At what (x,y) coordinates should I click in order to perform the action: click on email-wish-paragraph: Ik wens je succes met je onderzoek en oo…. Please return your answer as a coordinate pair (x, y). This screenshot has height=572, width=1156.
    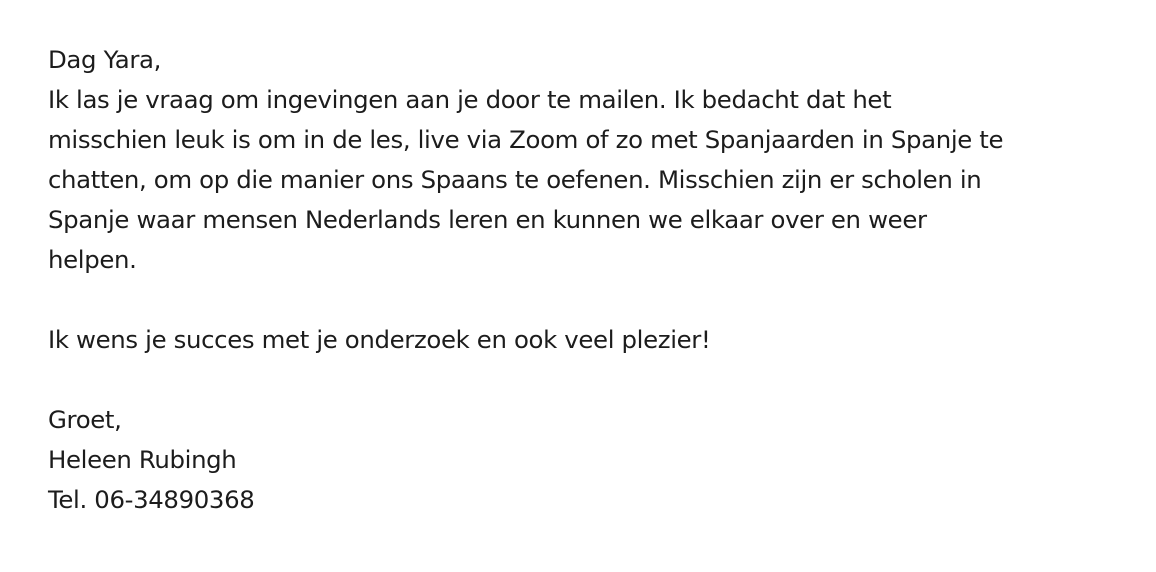
    Looking at the image, I should click on (379, 339).